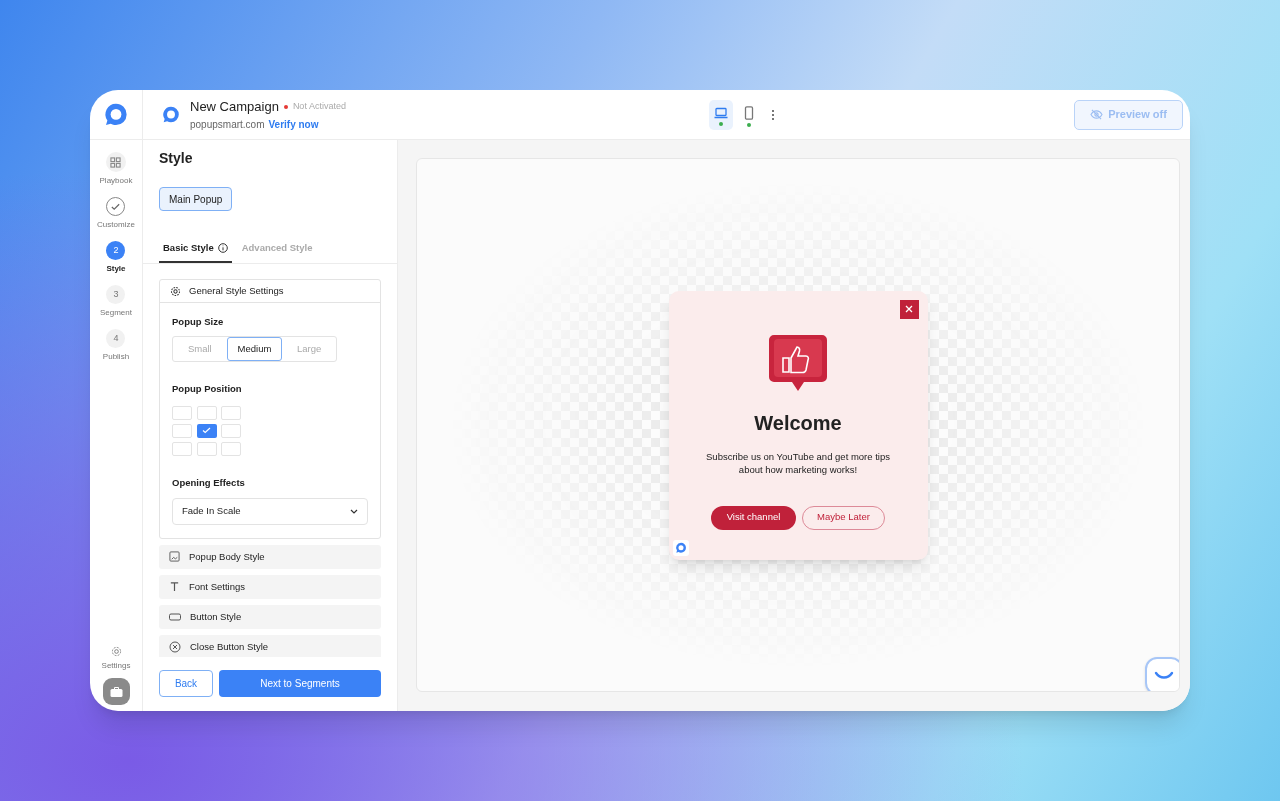 The width and height of the screenshot is (1280, 801). What do you see at coordinates (116, 250) in the screenshot?
I see `step-number: 2` at bounding box center [116, 250].